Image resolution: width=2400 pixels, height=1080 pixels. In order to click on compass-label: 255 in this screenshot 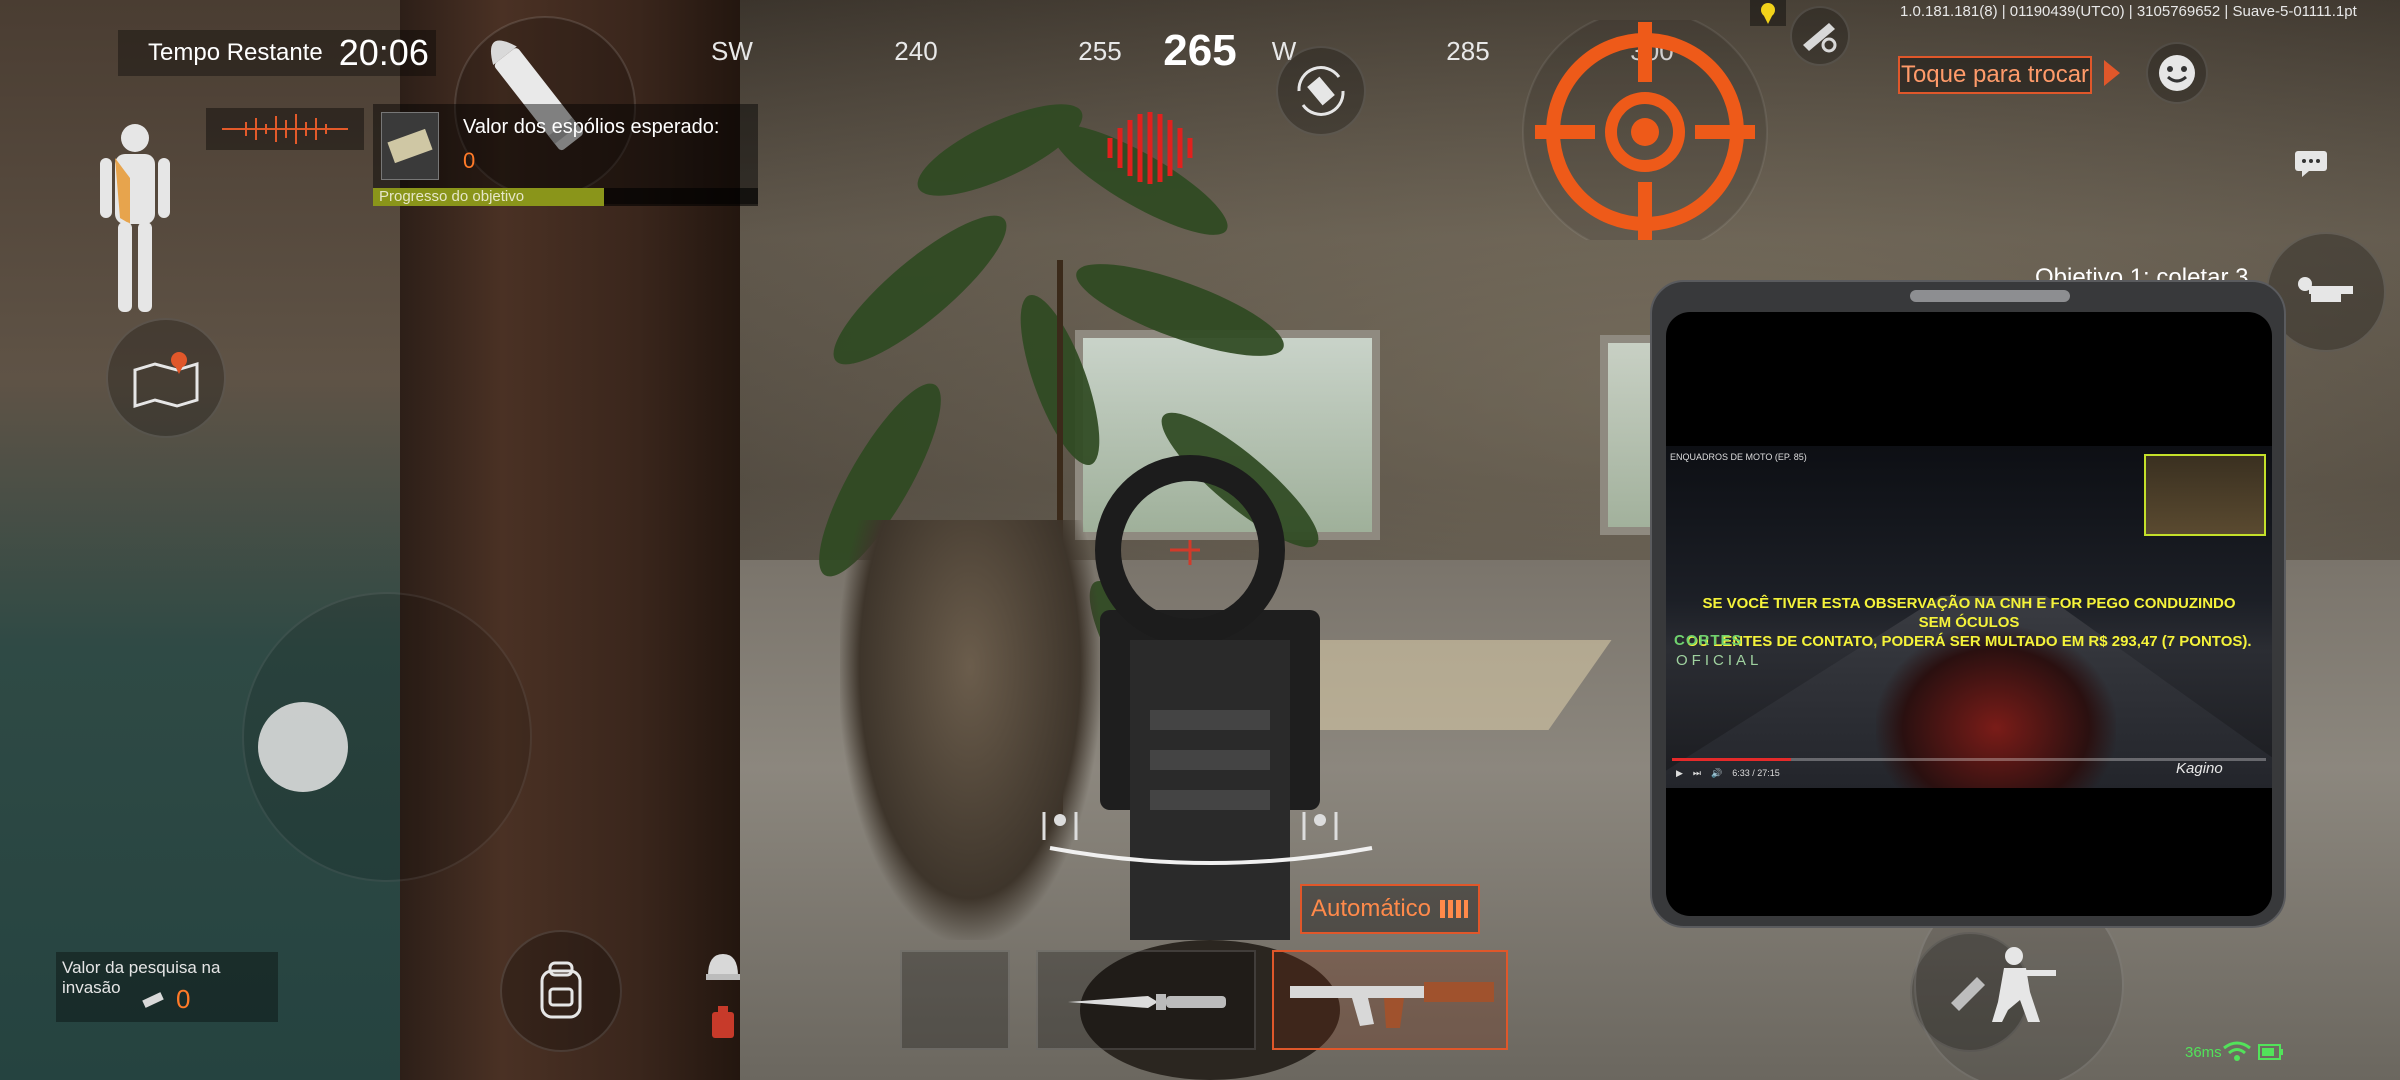, I will do `click(1100, 51)`.